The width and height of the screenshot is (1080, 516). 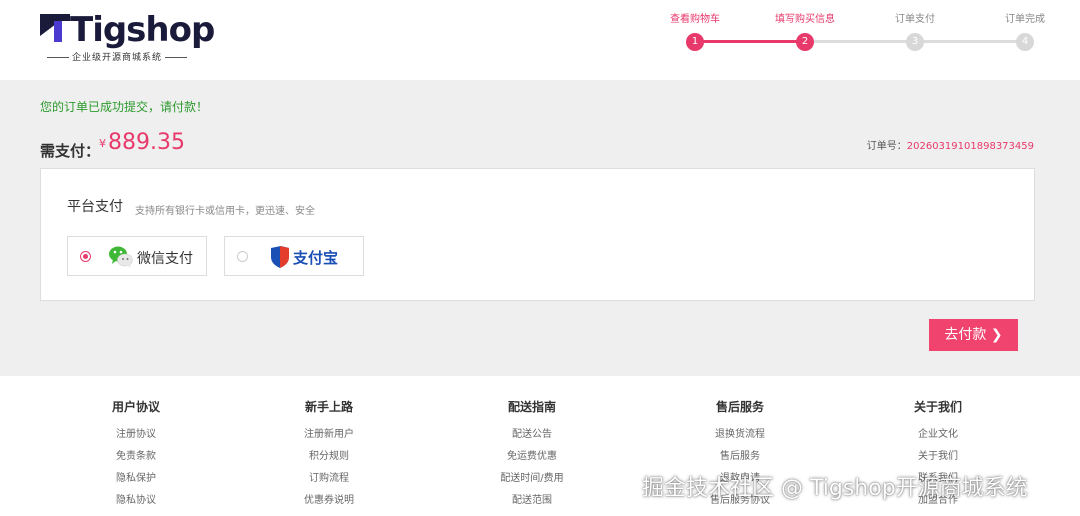 What do you see at coordinates (532, 501) in the screenshot?
I see `footer-link: 配送范围` at bounding box center [532, 501].